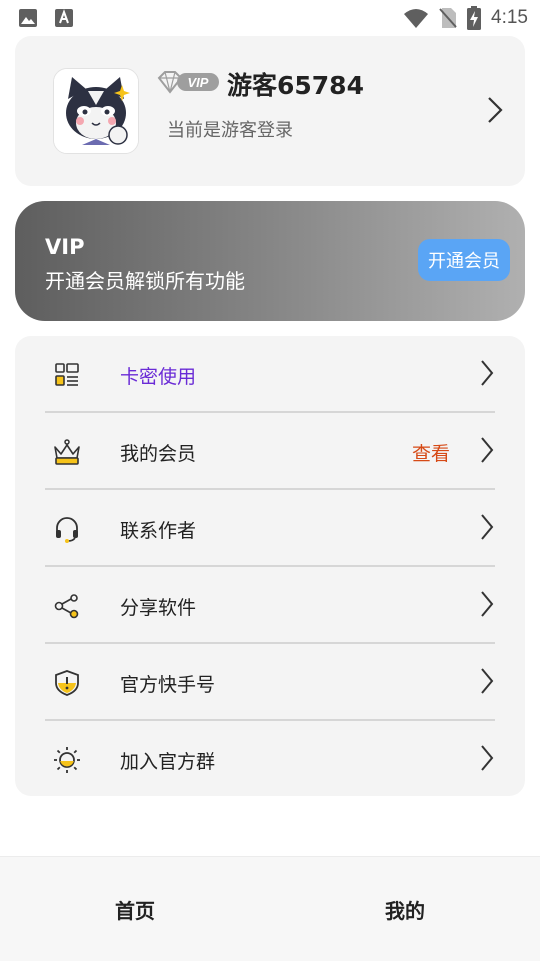 The image size is (540, 961). I want to click on card-code-icon, so click(67, 374).